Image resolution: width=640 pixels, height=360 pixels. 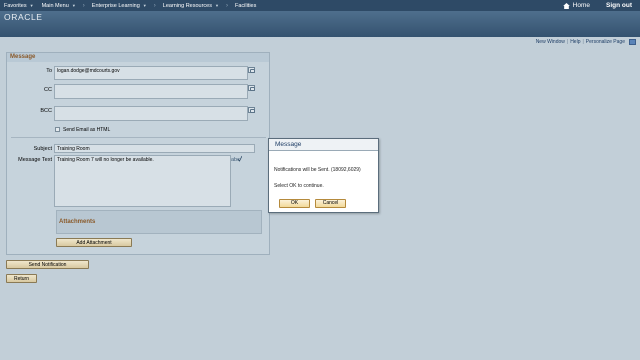 I want to click on attachments-box: Attachments, so click(x=159, y=222).